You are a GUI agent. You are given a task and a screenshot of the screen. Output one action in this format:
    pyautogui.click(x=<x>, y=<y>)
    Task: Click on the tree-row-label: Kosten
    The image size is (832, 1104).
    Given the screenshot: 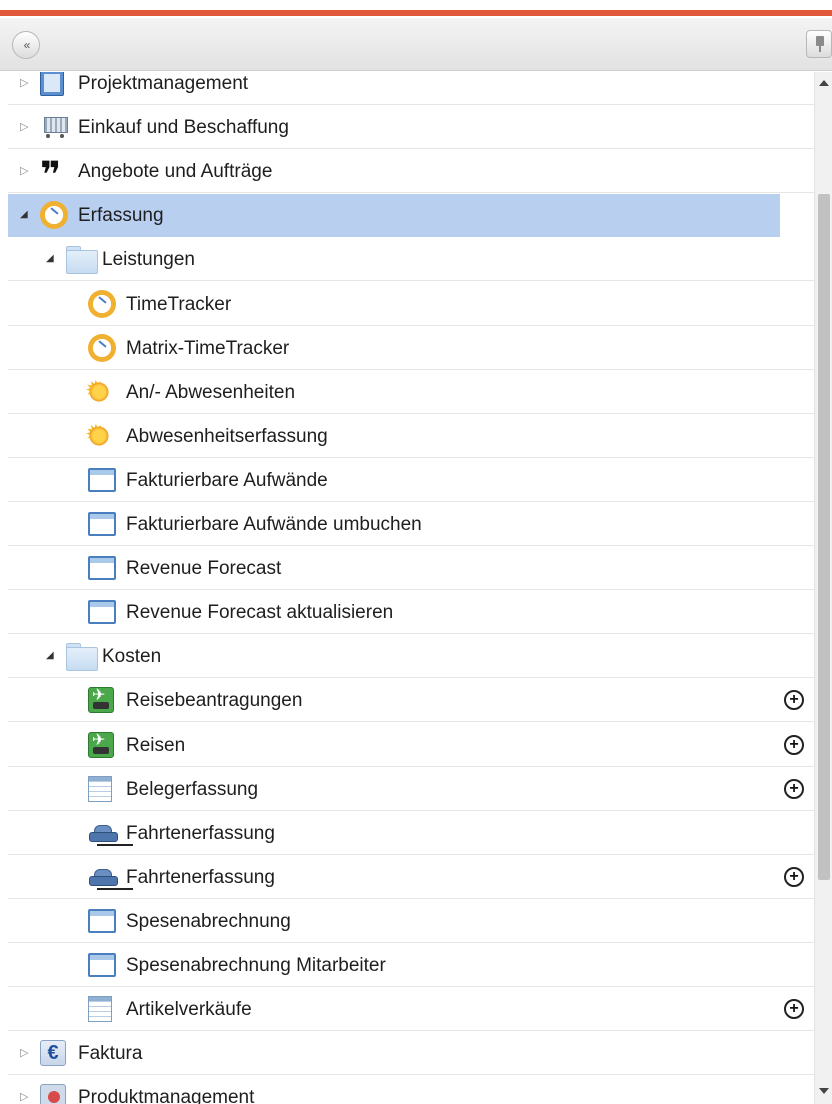 What is the action you would take?
    pyautogui.click(x=132, y=657)
    